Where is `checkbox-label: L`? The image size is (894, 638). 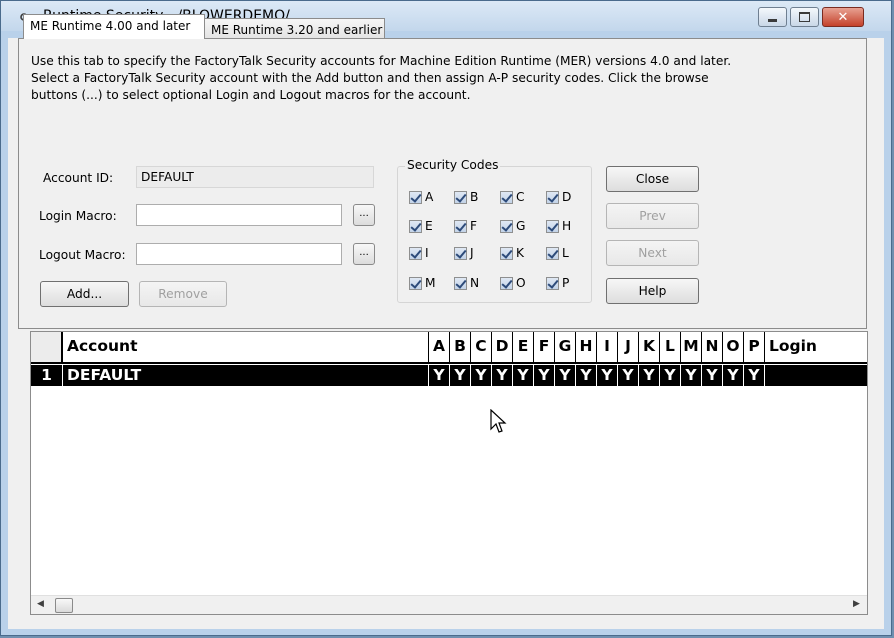 checkbox-label: L is located at coordinates (565, 253).